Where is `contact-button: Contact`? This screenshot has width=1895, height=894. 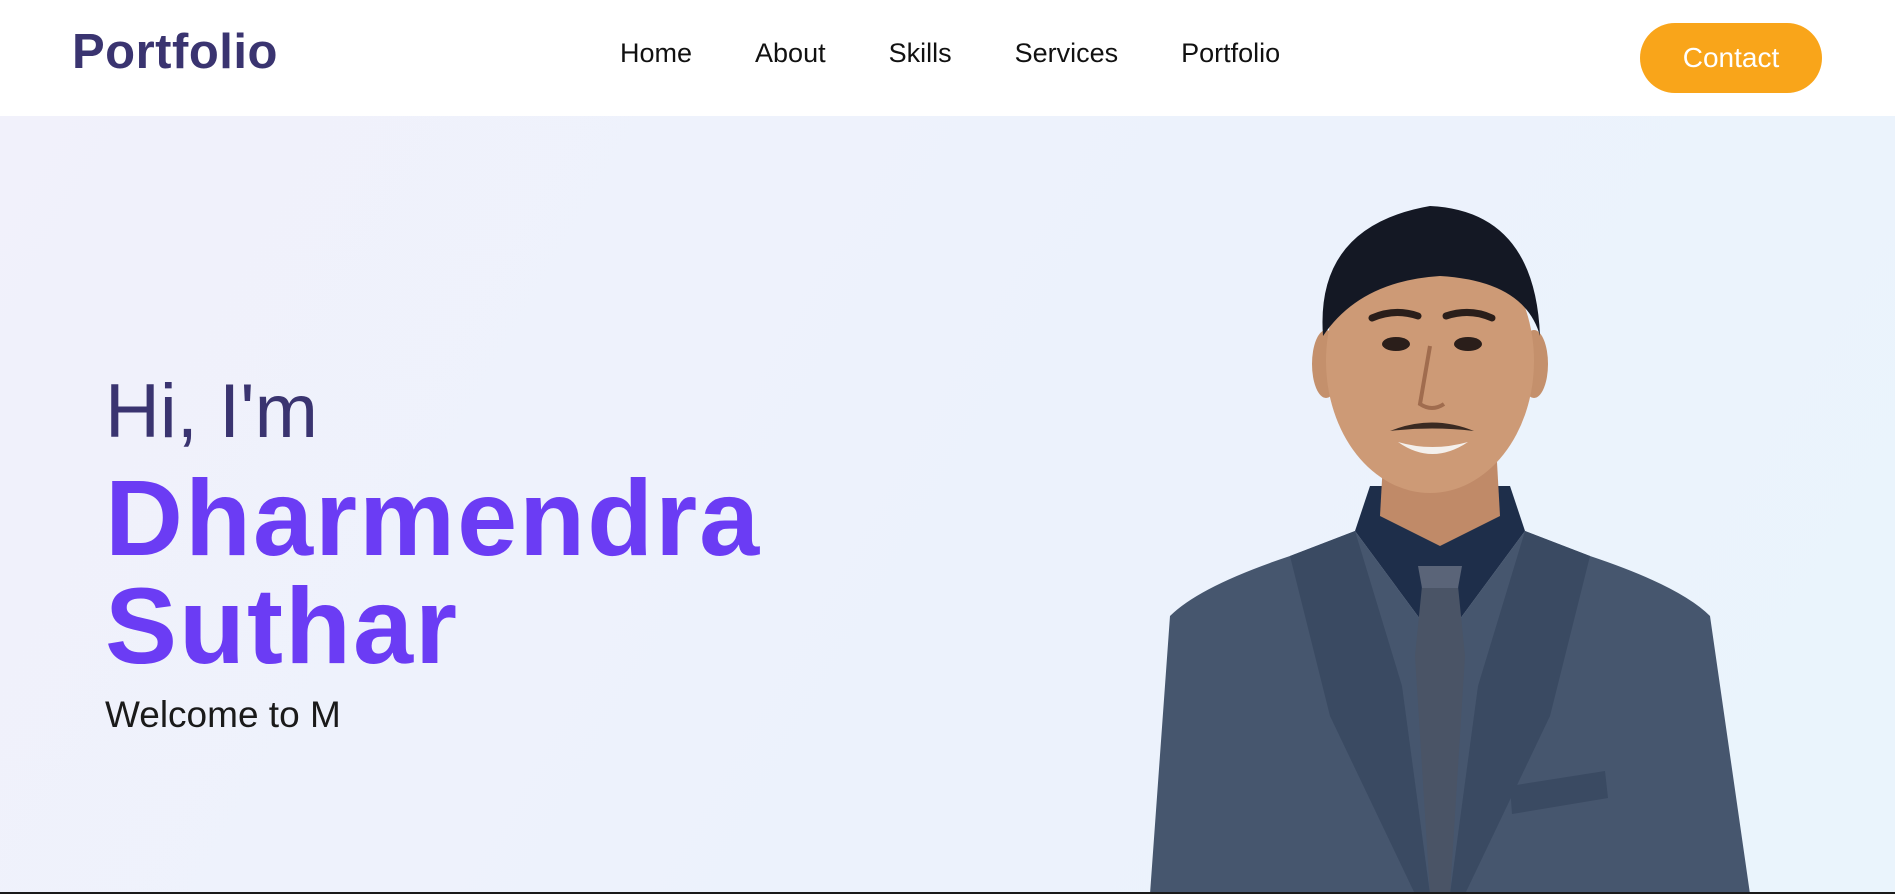 contact-button: Contact is located at coordinates (1731, 58).